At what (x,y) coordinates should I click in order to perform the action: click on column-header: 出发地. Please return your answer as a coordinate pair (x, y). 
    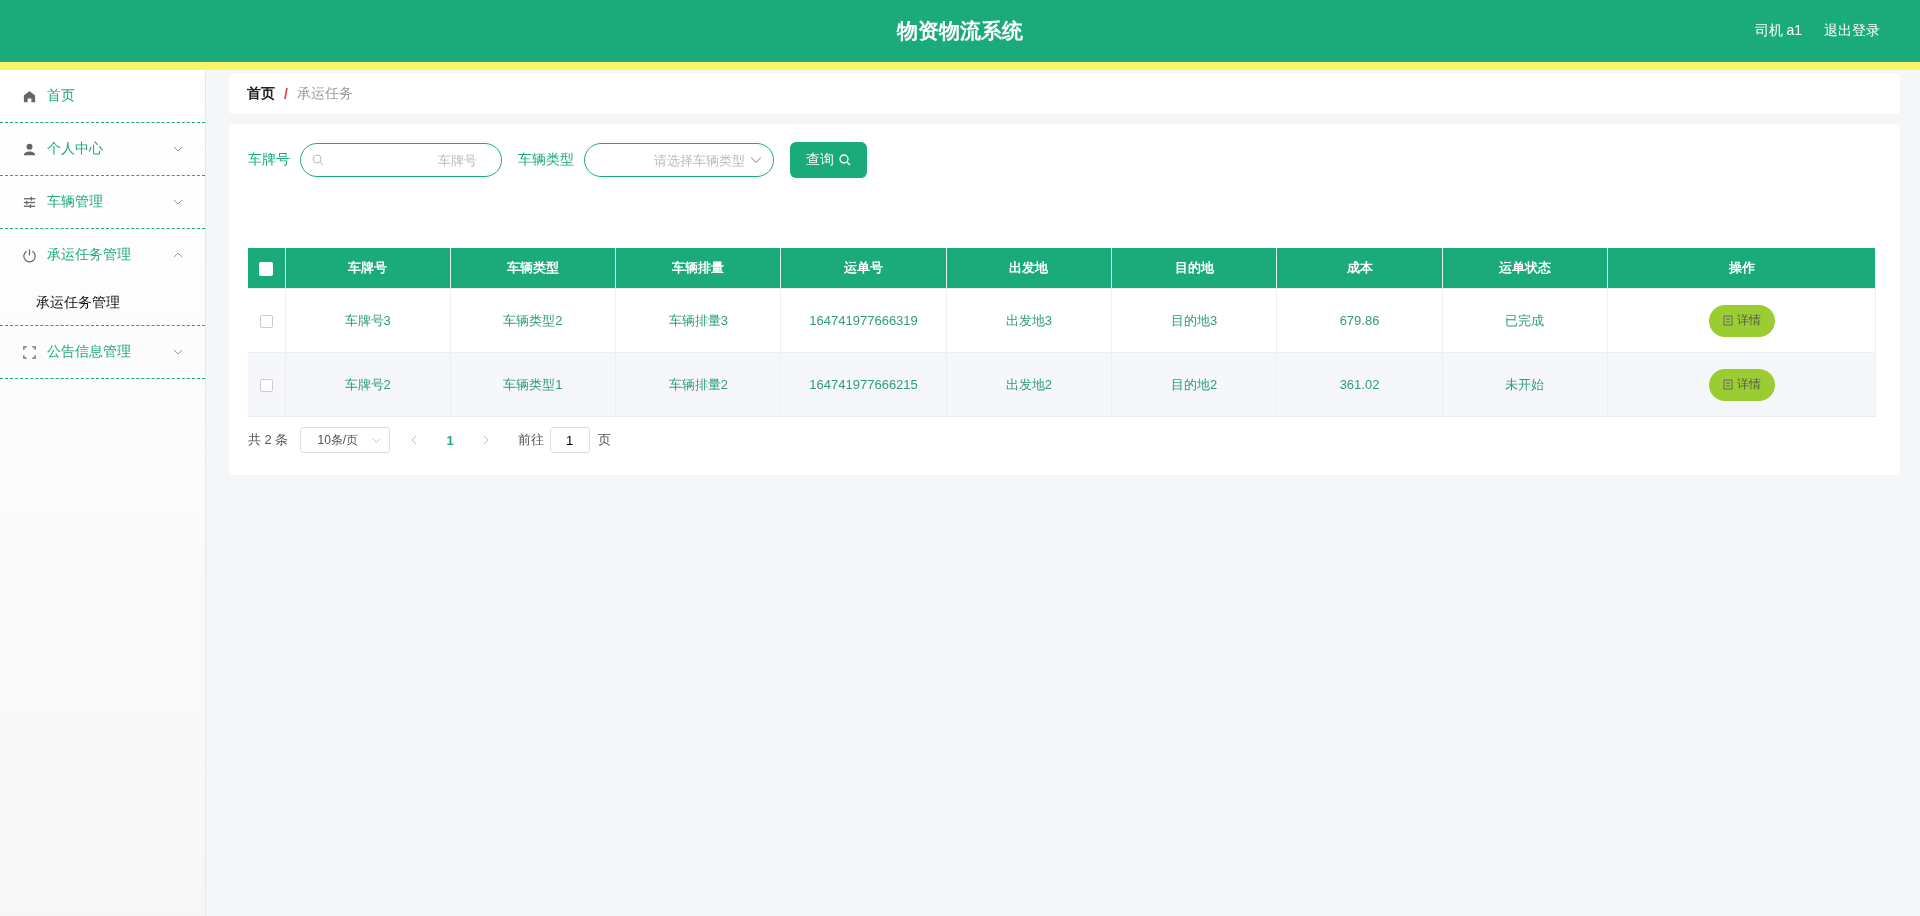
    Looking at the image, I should click on (1029, 268).